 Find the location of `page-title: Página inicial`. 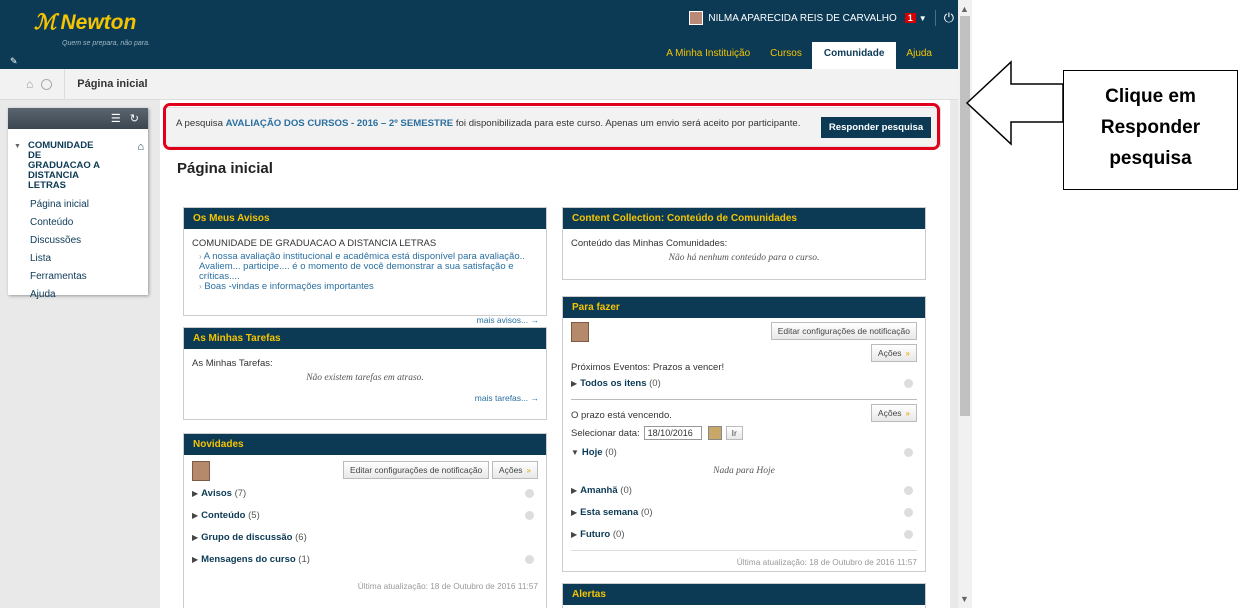

page-title: Página inicial is located at coordinates (225, 168).